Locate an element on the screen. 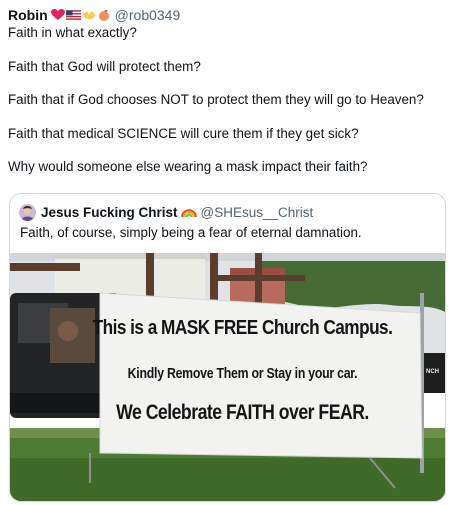  tweet-author: Robin @rob0349 is located at coordinates (94, 15).